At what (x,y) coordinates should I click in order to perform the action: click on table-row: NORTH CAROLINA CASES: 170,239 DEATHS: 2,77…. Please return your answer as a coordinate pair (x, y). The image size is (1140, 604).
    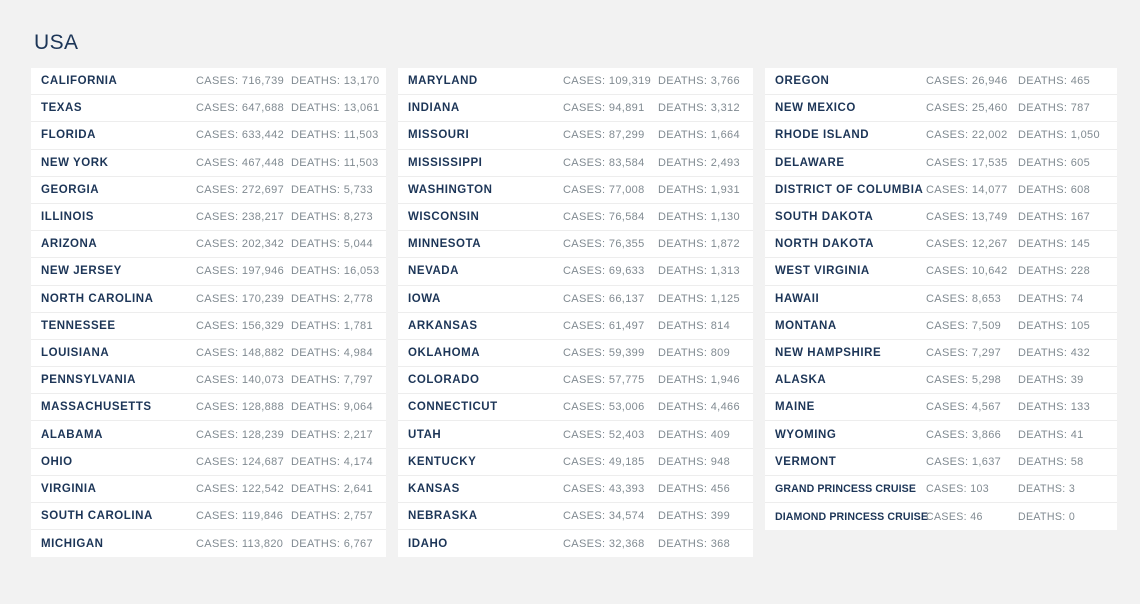
    Looking at the image, I should click on (208, 299).